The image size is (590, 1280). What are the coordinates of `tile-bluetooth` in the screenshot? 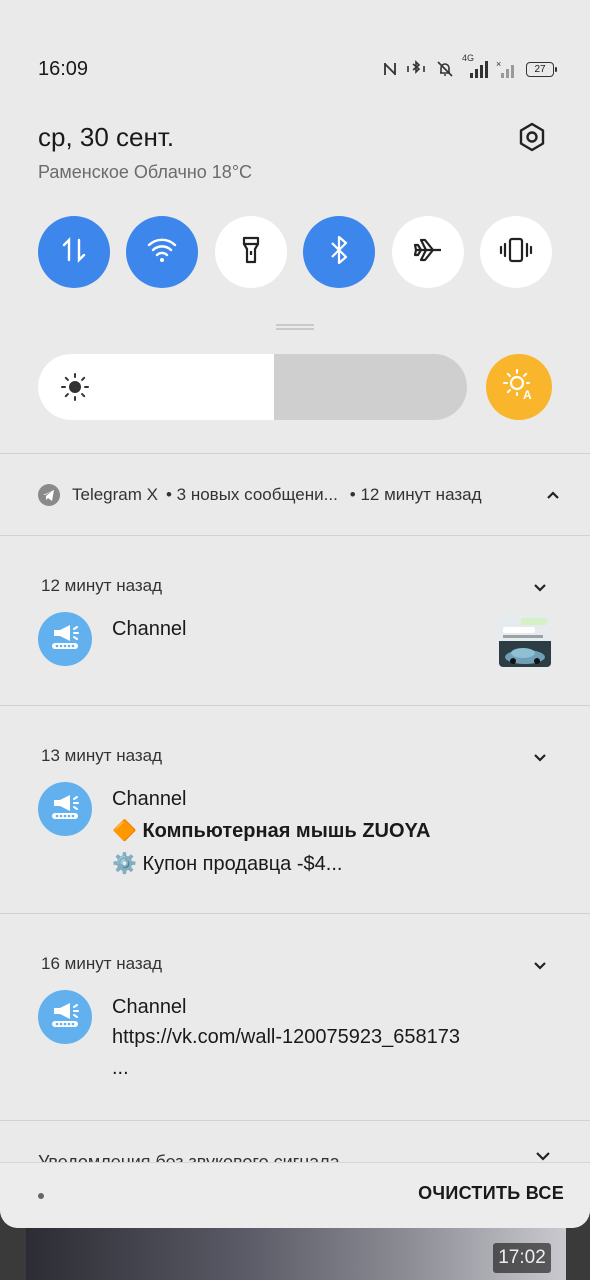 It's located at (339, 252).